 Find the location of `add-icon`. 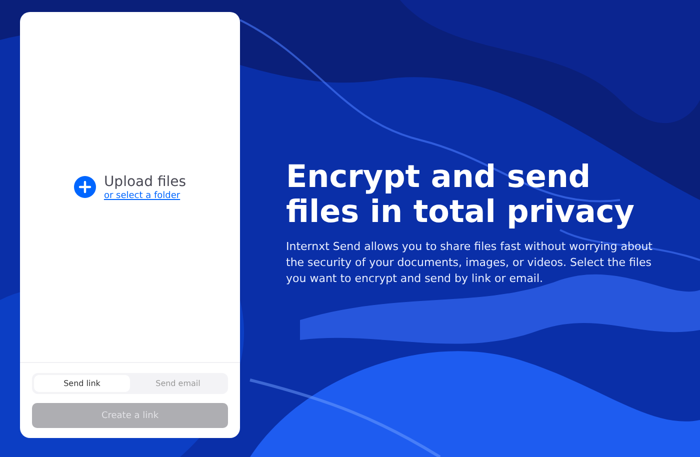

add-icon is located at coordinates (85, 187).